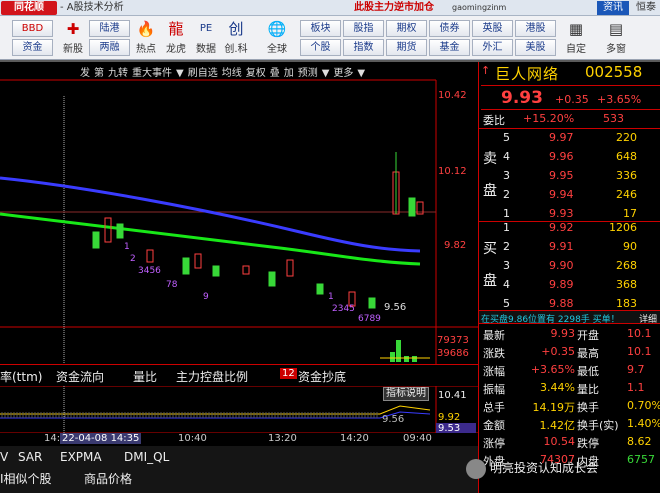 The image size is (660, 493). What do you see at coordinates (32, 47) in the screenshot?
I see `fund-button: 资金` at bounding box center [32, 47].